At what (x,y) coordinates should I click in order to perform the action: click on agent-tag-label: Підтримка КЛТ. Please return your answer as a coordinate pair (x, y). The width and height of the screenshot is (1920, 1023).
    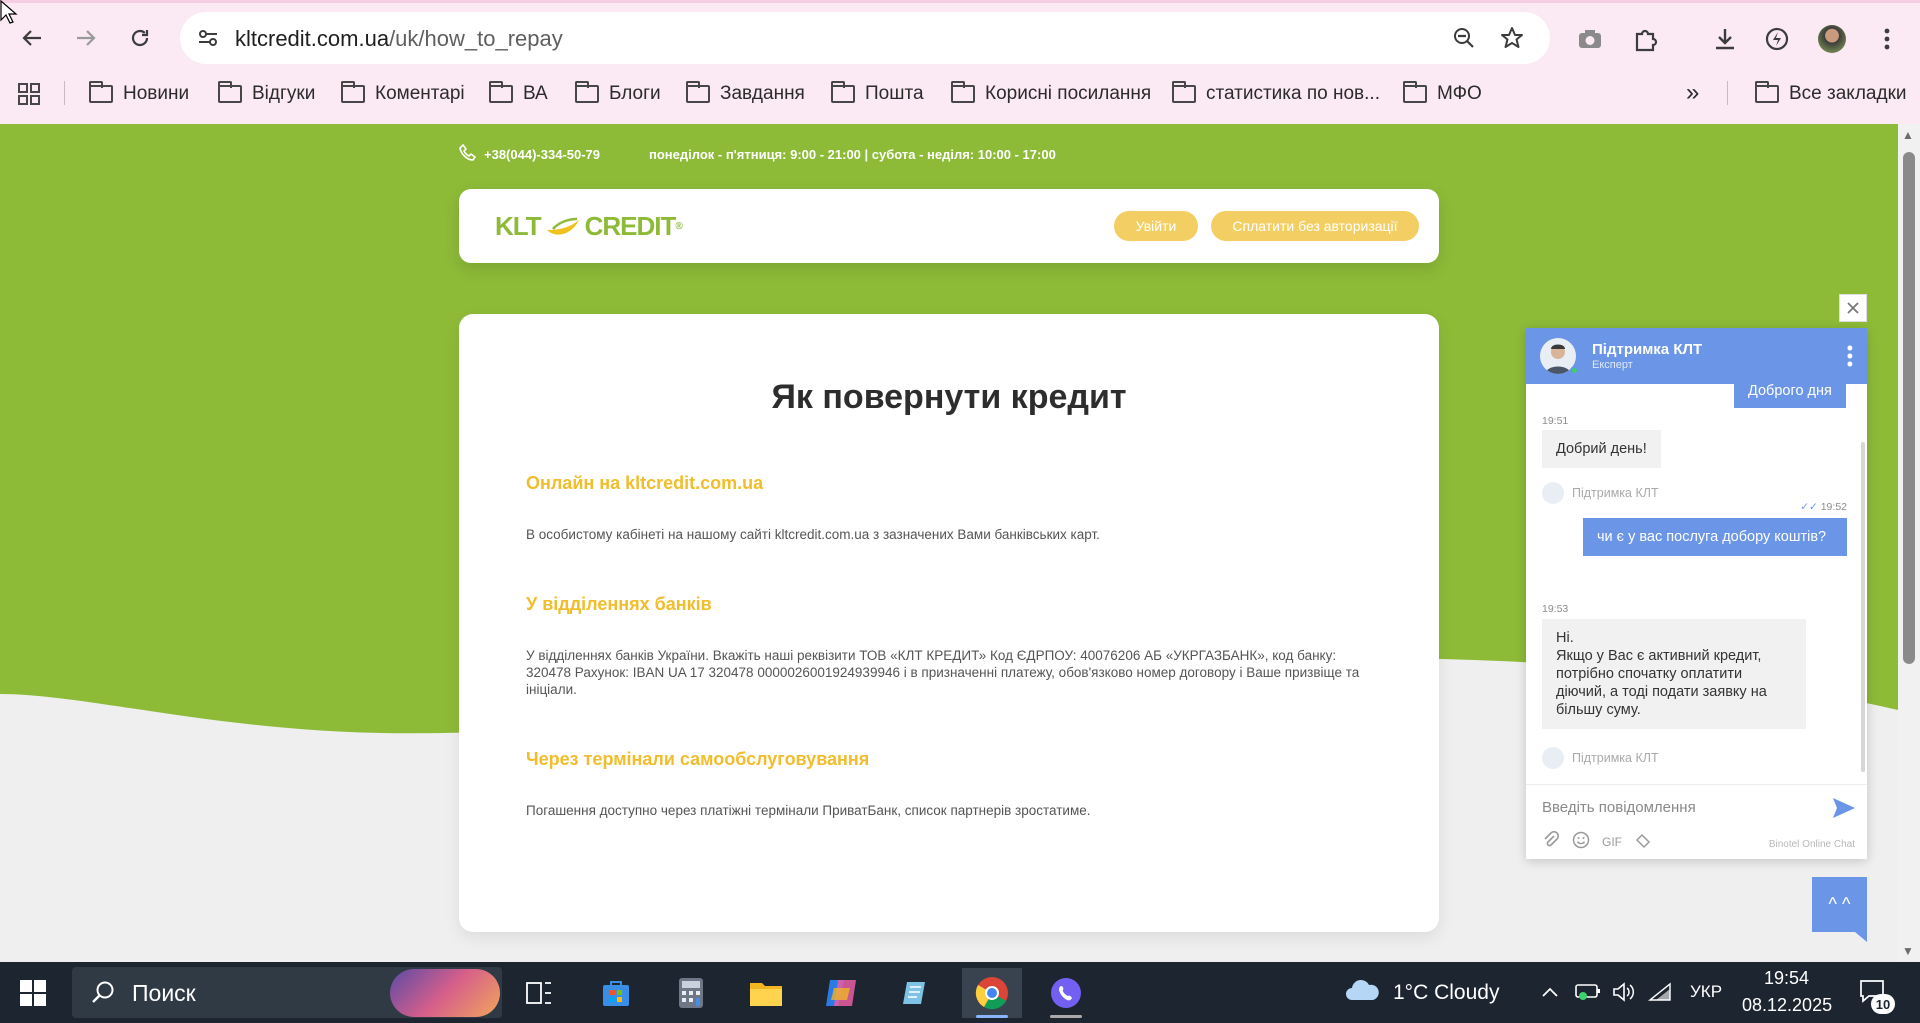
    Looking at the image, I should click on (1615, 493).